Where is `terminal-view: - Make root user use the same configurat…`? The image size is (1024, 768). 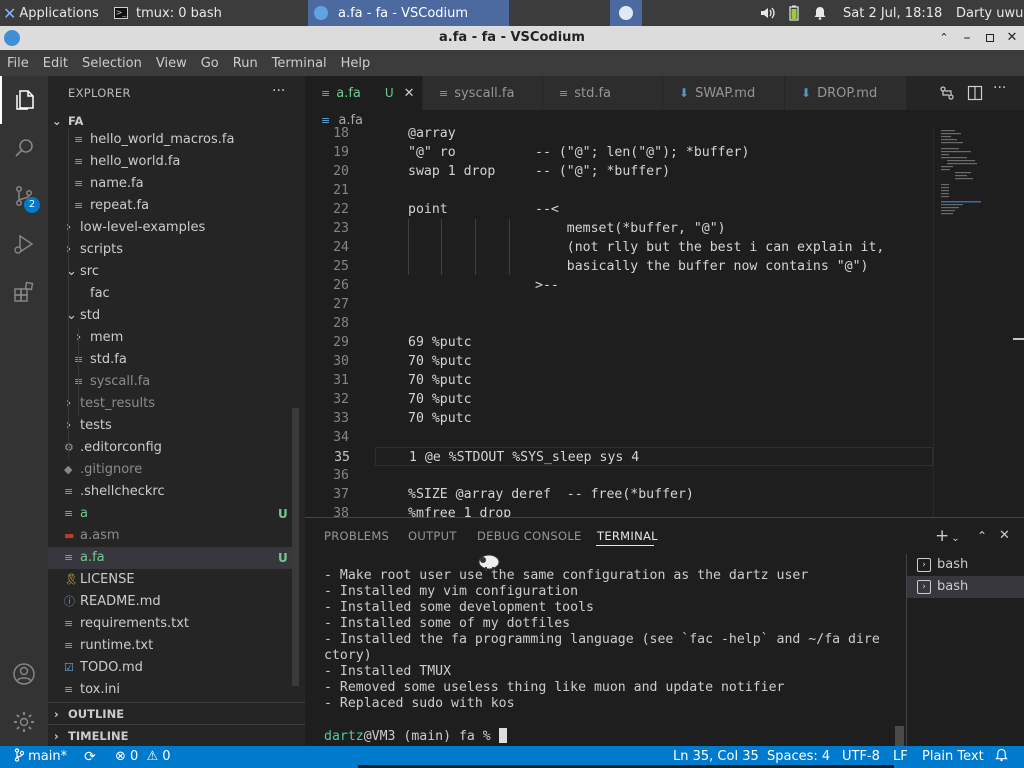
terminal-view: - Make root user use the same configurat… is located at coordinates (602, 650).